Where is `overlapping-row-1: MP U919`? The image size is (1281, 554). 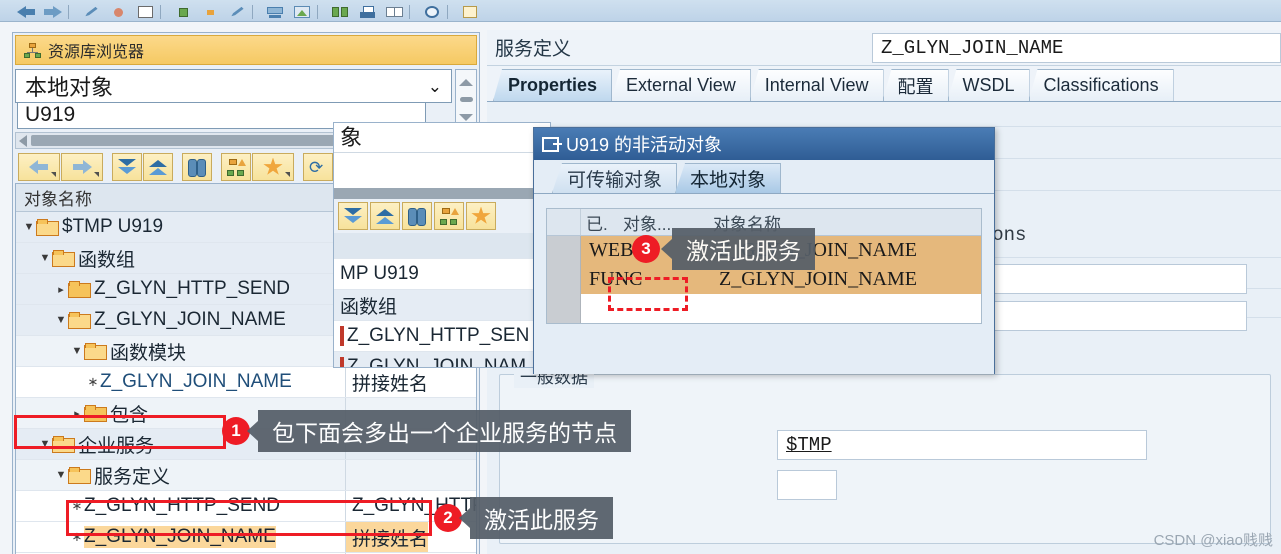
overlapping-row-1: MP U919 is located at coordinates (442, 274).